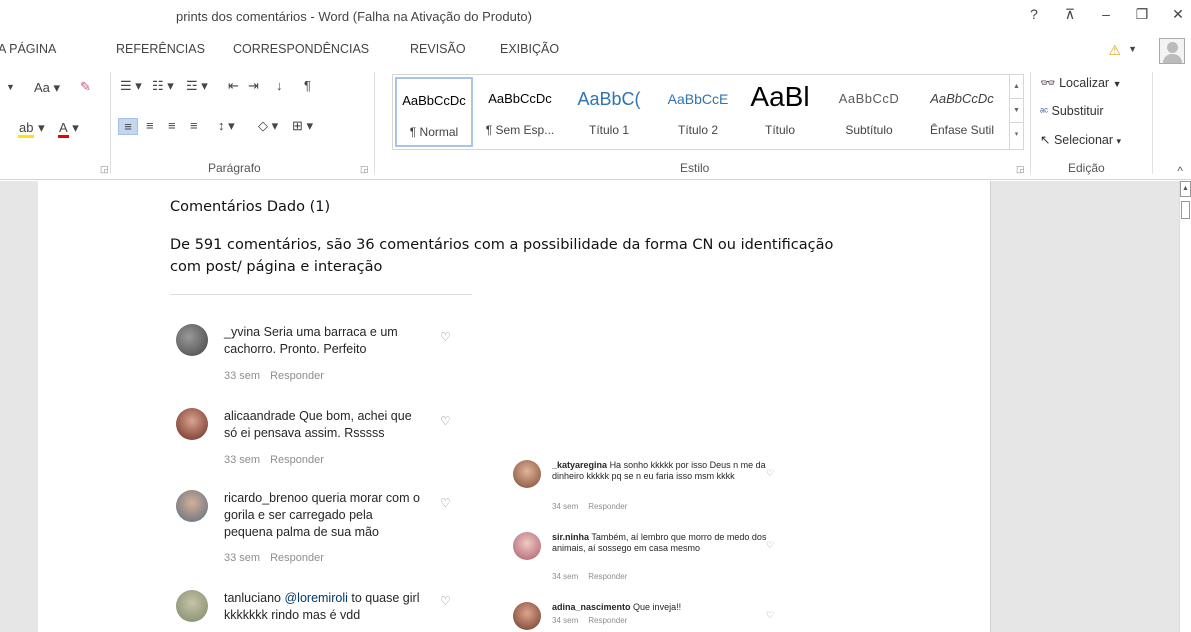 Image resolution: width=1191 pixels, height=632 pixels. I want to click on ribbon-display-options-icon: ⊼, so click(1070, 14).